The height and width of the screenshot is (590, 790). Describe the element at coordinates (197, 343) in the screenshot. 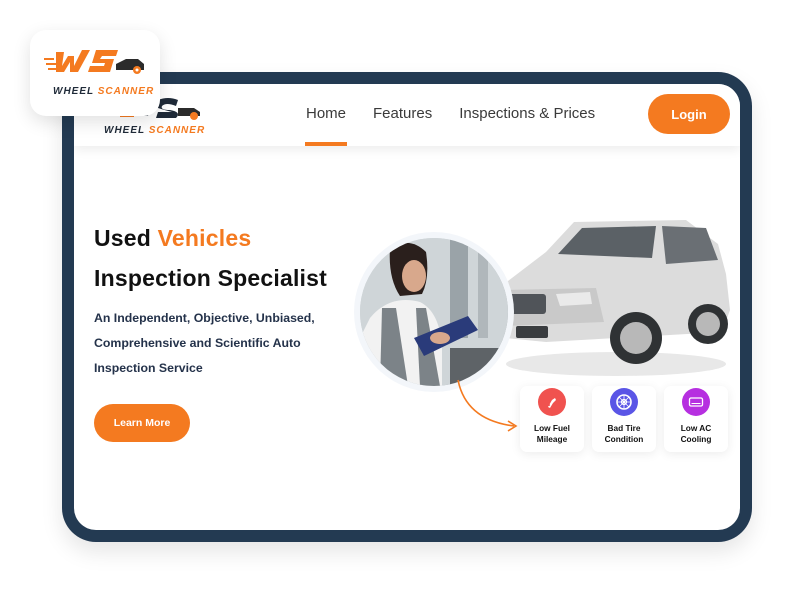

I see `hero-subtitle-line2: Comprehensive and Scientific Auto` at that location.